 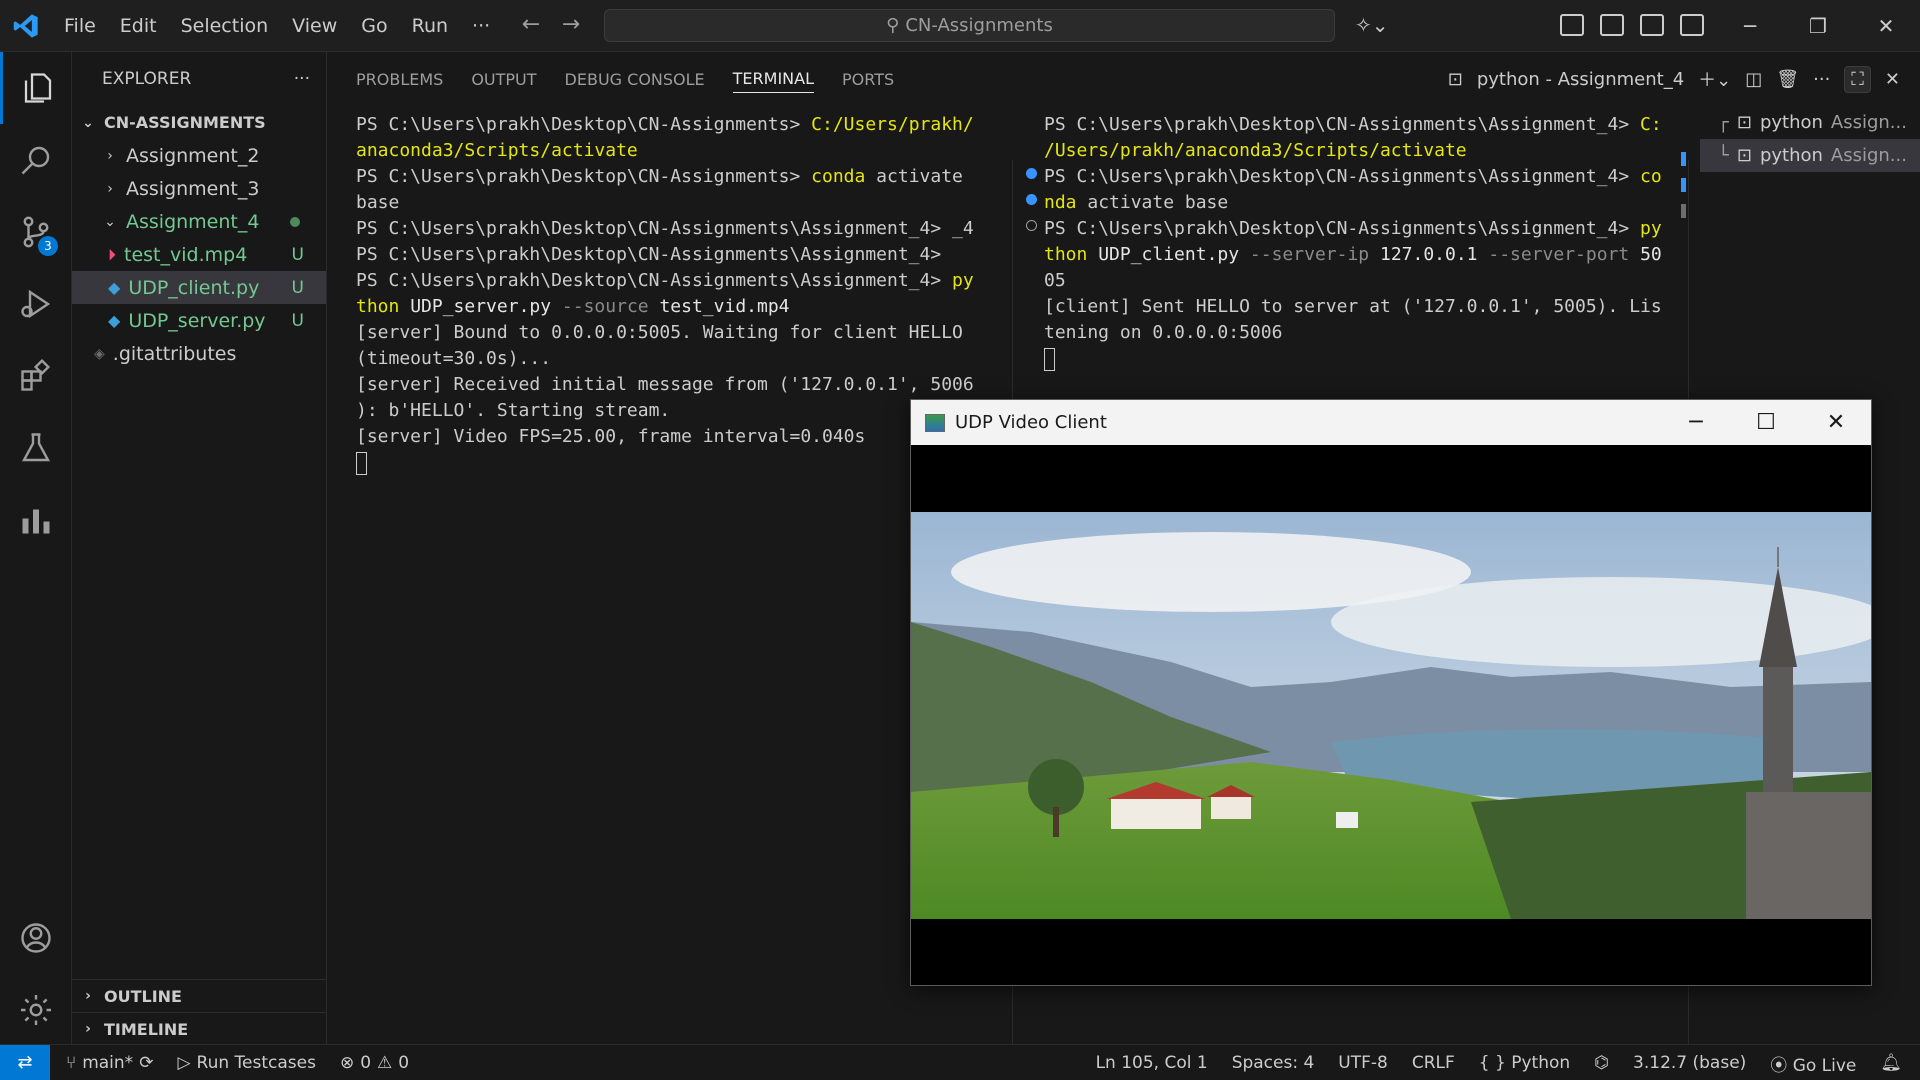 I want to click on kill-terminal-icon: 🗑, so click(x=1787, y=79).